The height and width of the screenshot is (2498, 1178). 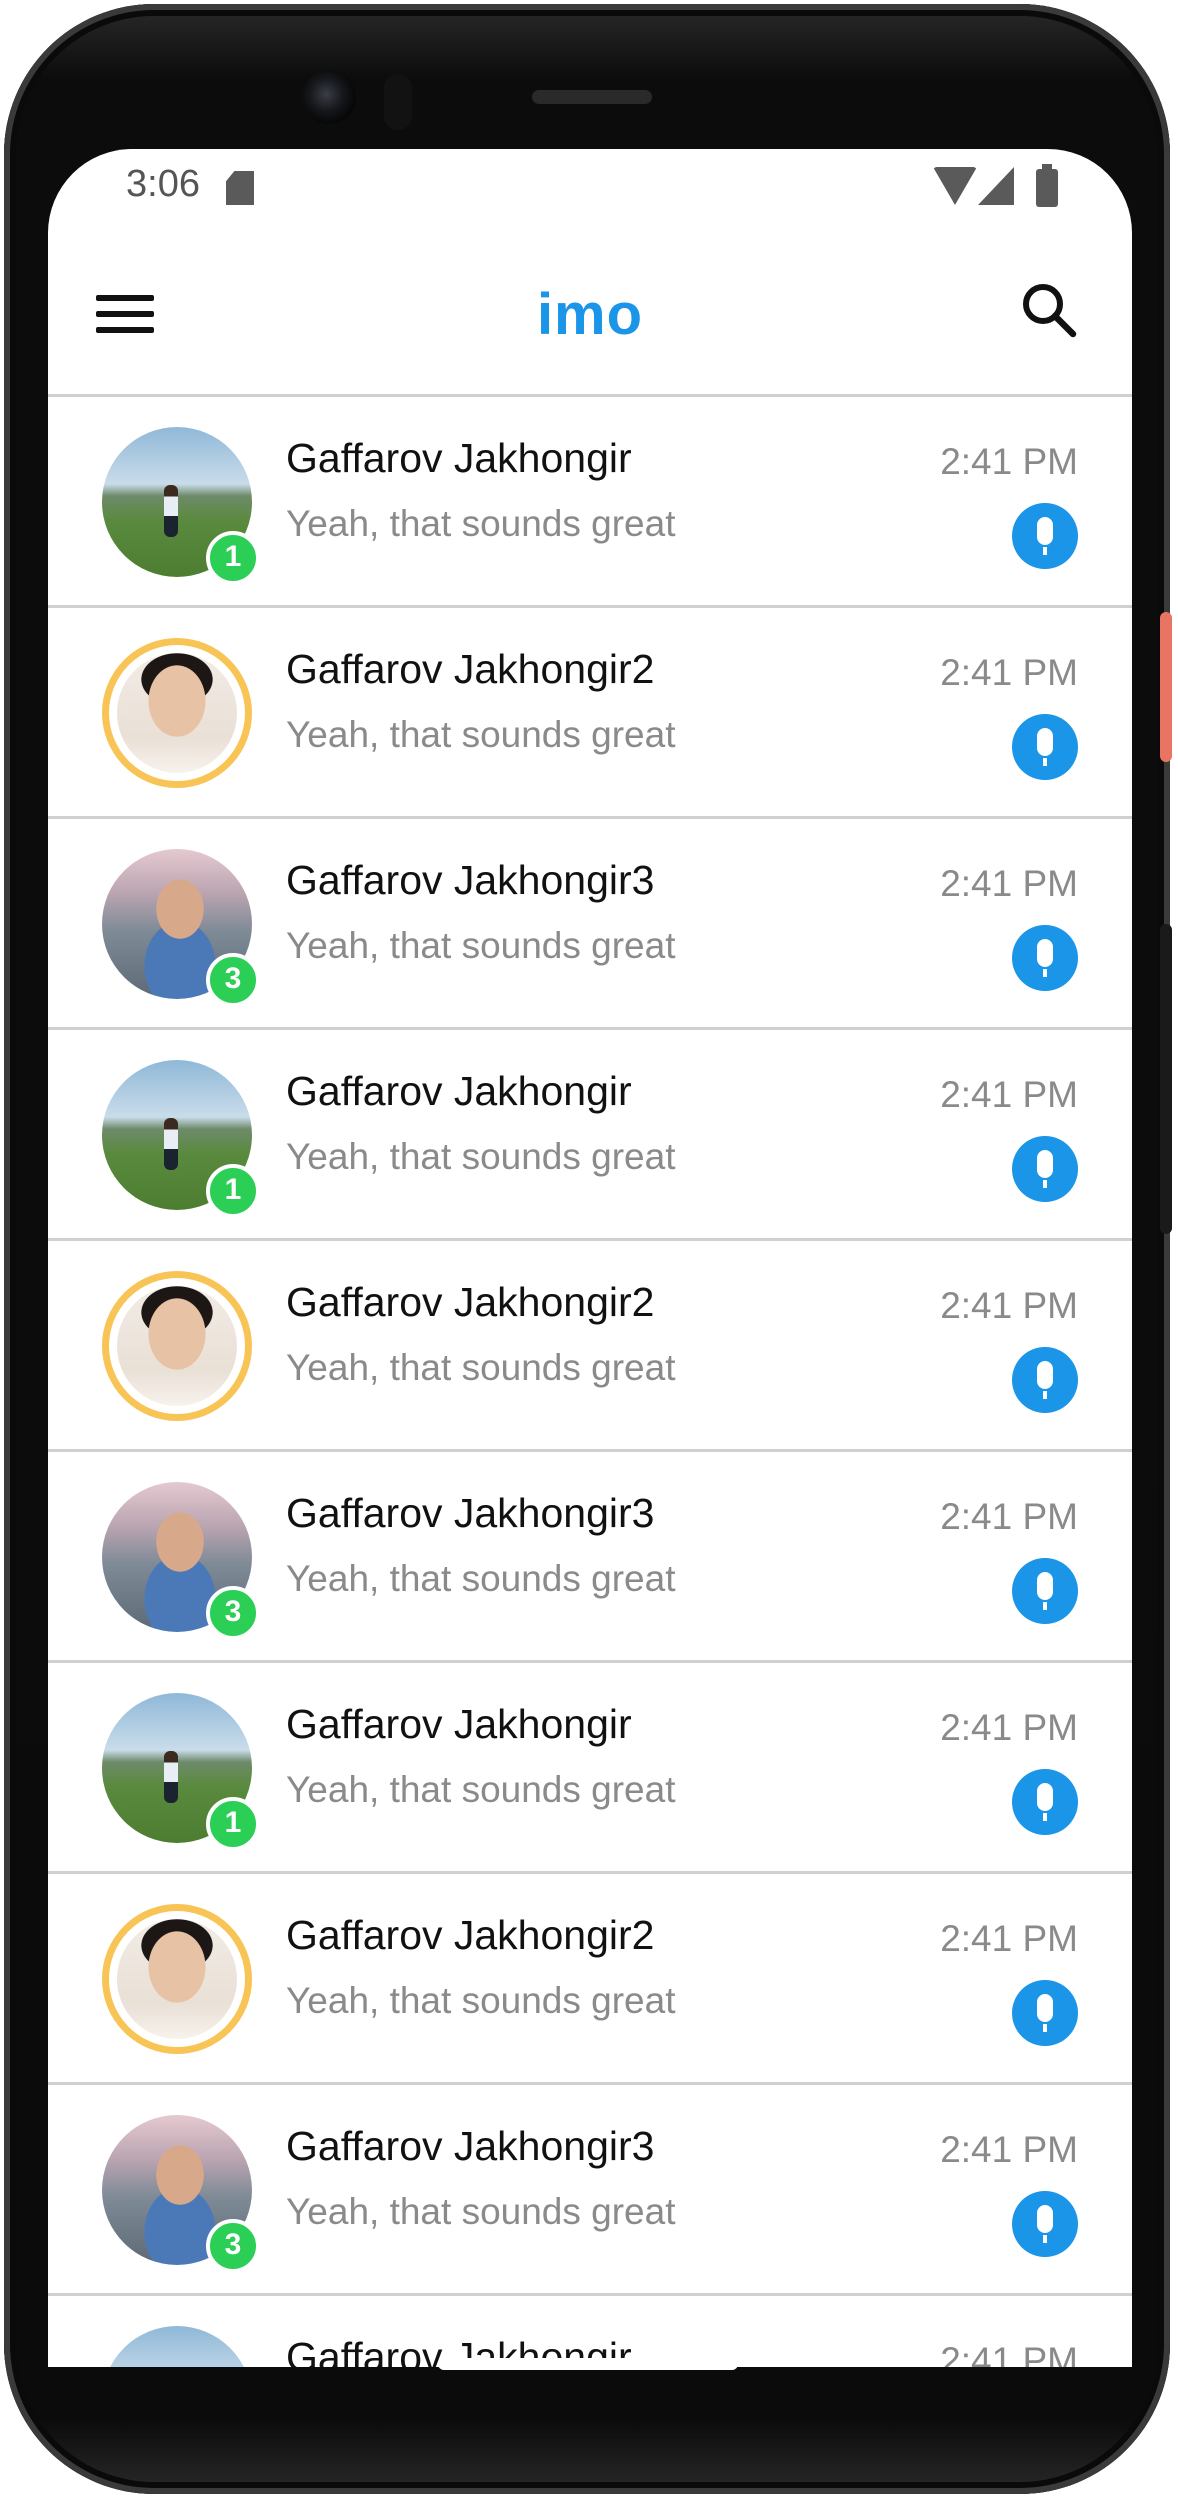 I want to click on app-bar: imo, so click(x=590, y=328).